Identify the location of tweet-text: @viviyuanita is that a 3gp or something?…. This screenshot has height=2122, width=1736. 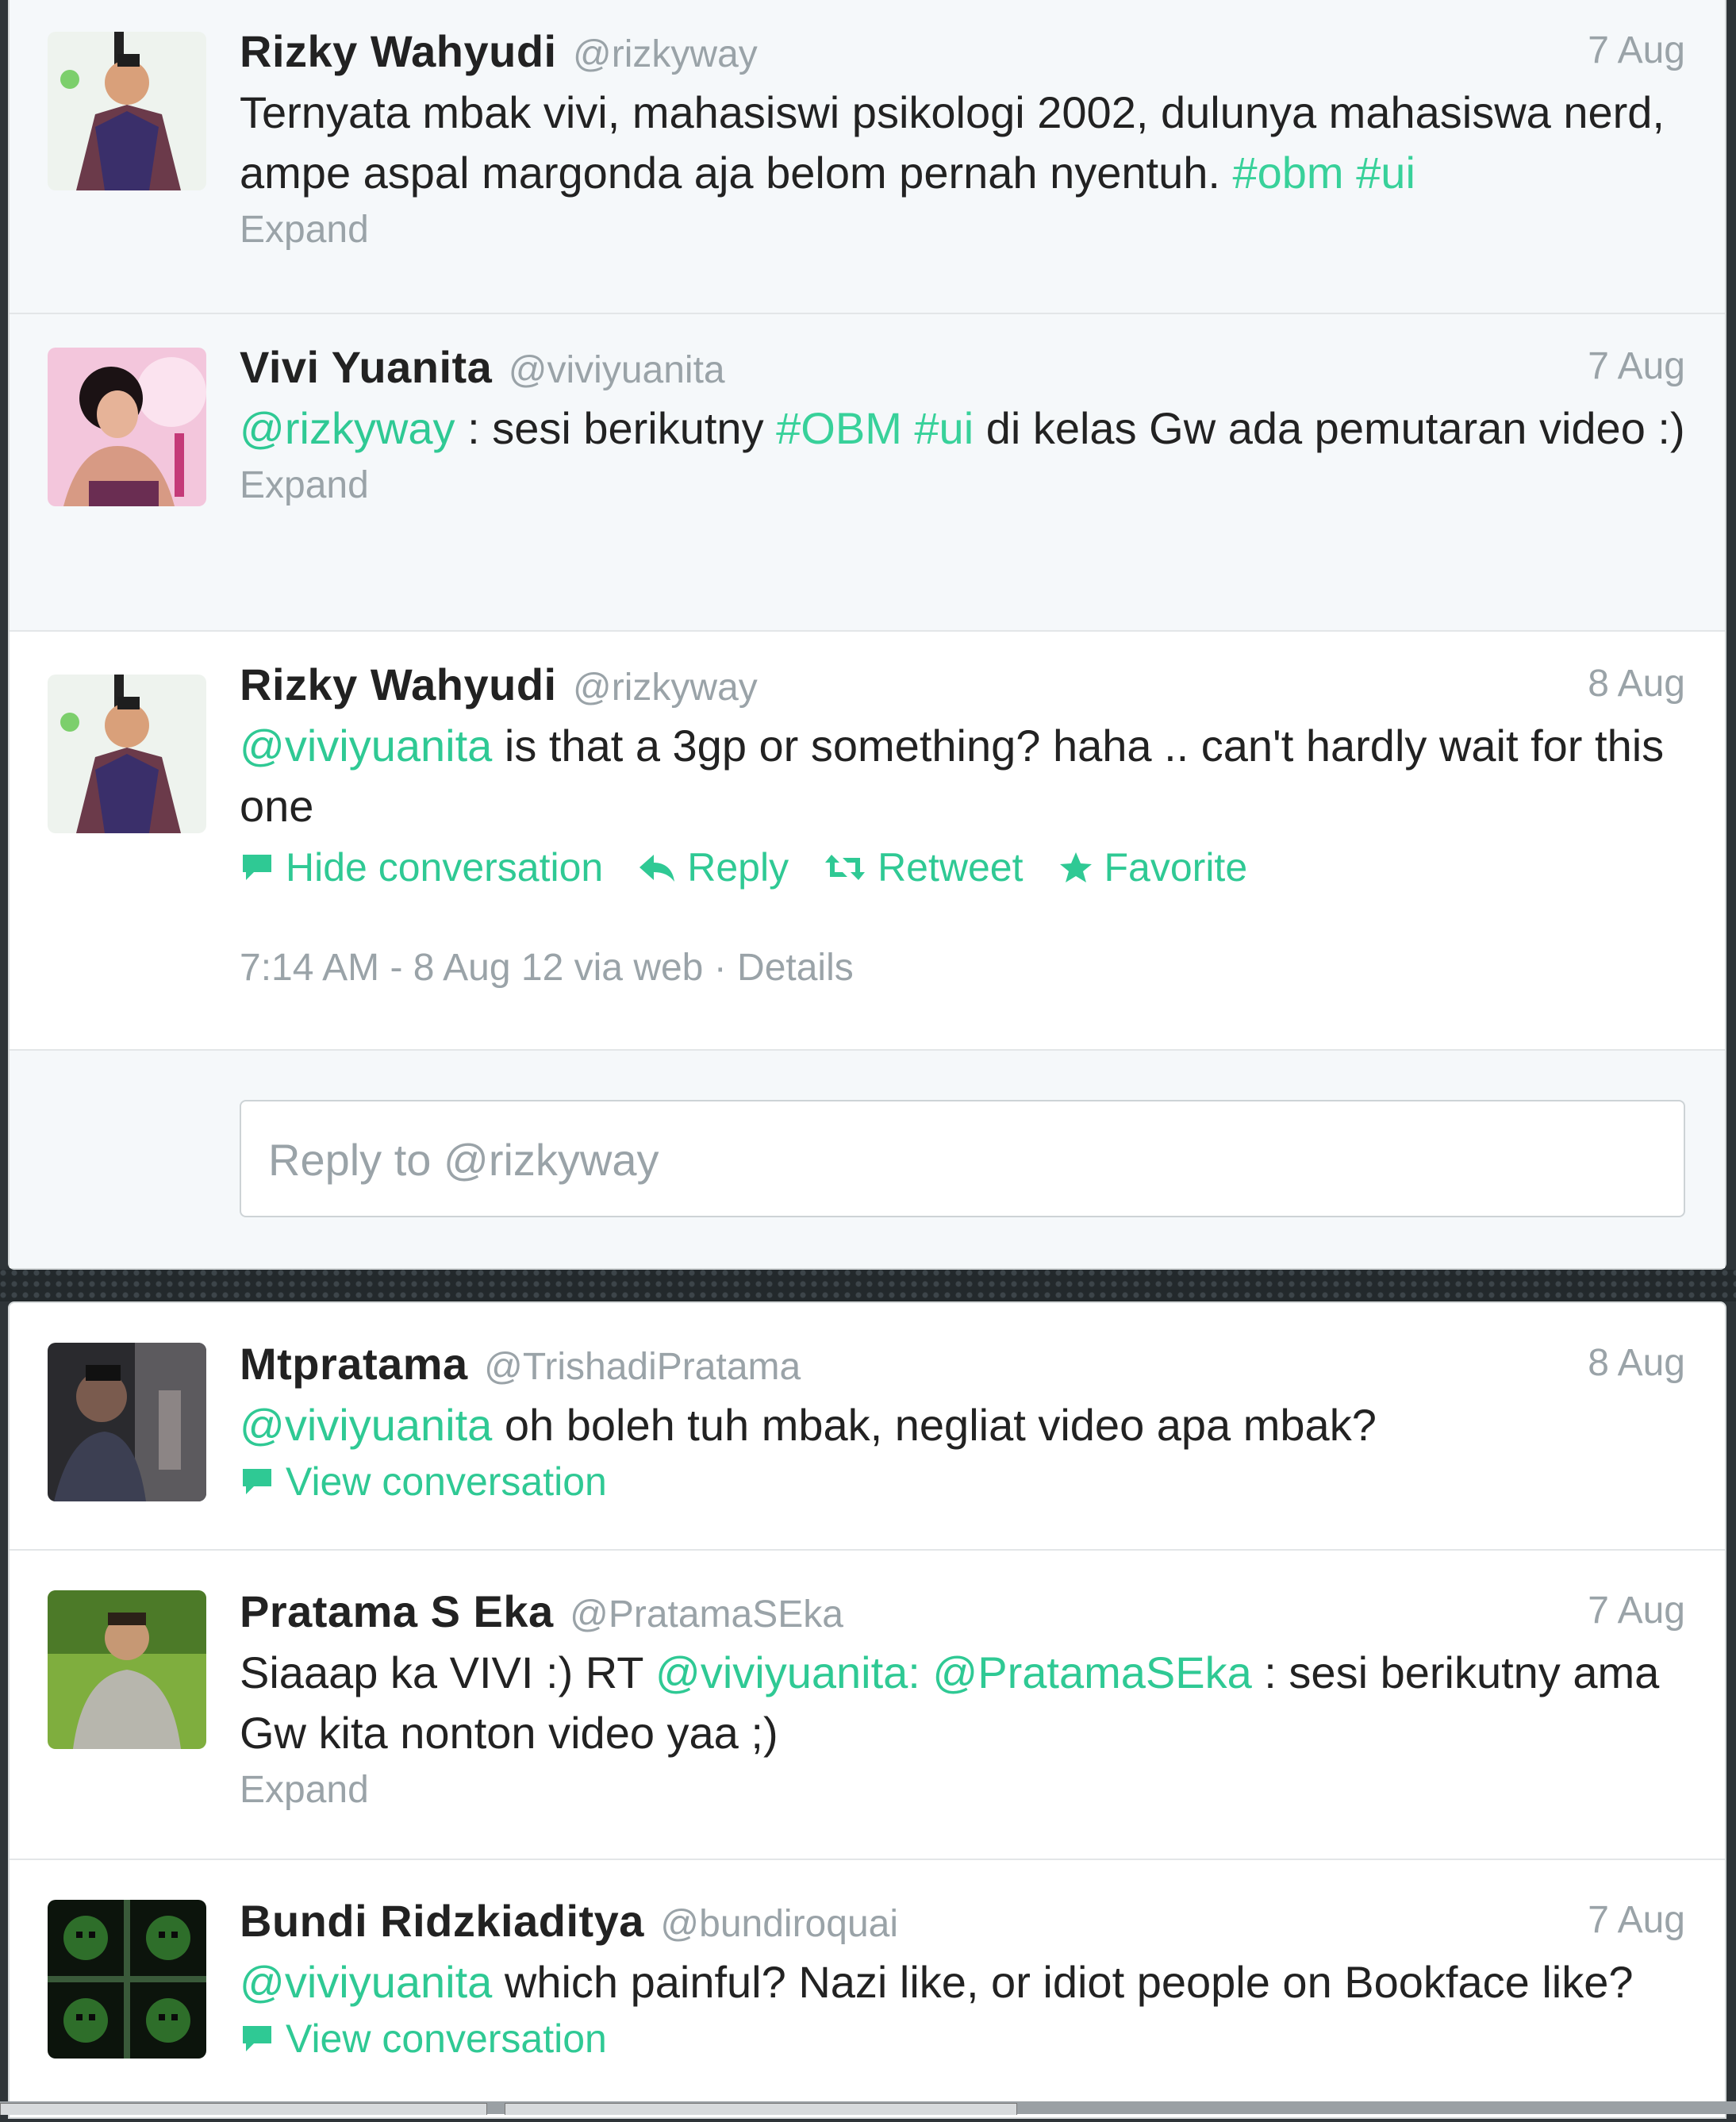
(962, 776).